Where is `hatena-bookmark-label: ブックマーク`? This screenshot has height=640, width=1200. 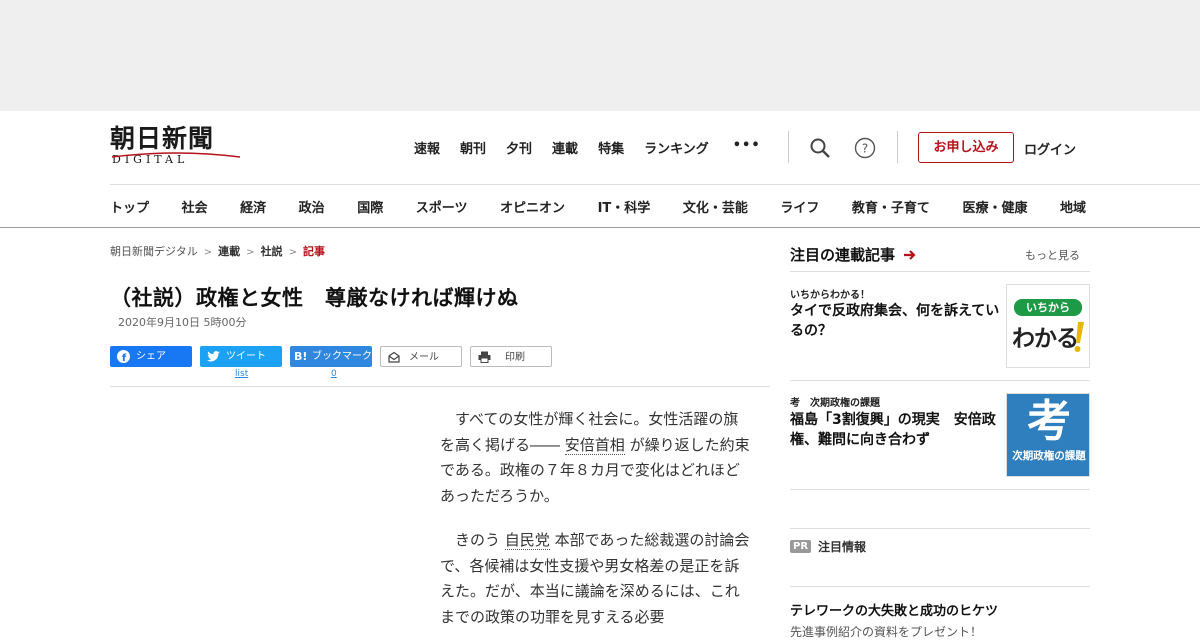 hatena-bookmark-label: ブックマーク is located at coordinates (342, 356).